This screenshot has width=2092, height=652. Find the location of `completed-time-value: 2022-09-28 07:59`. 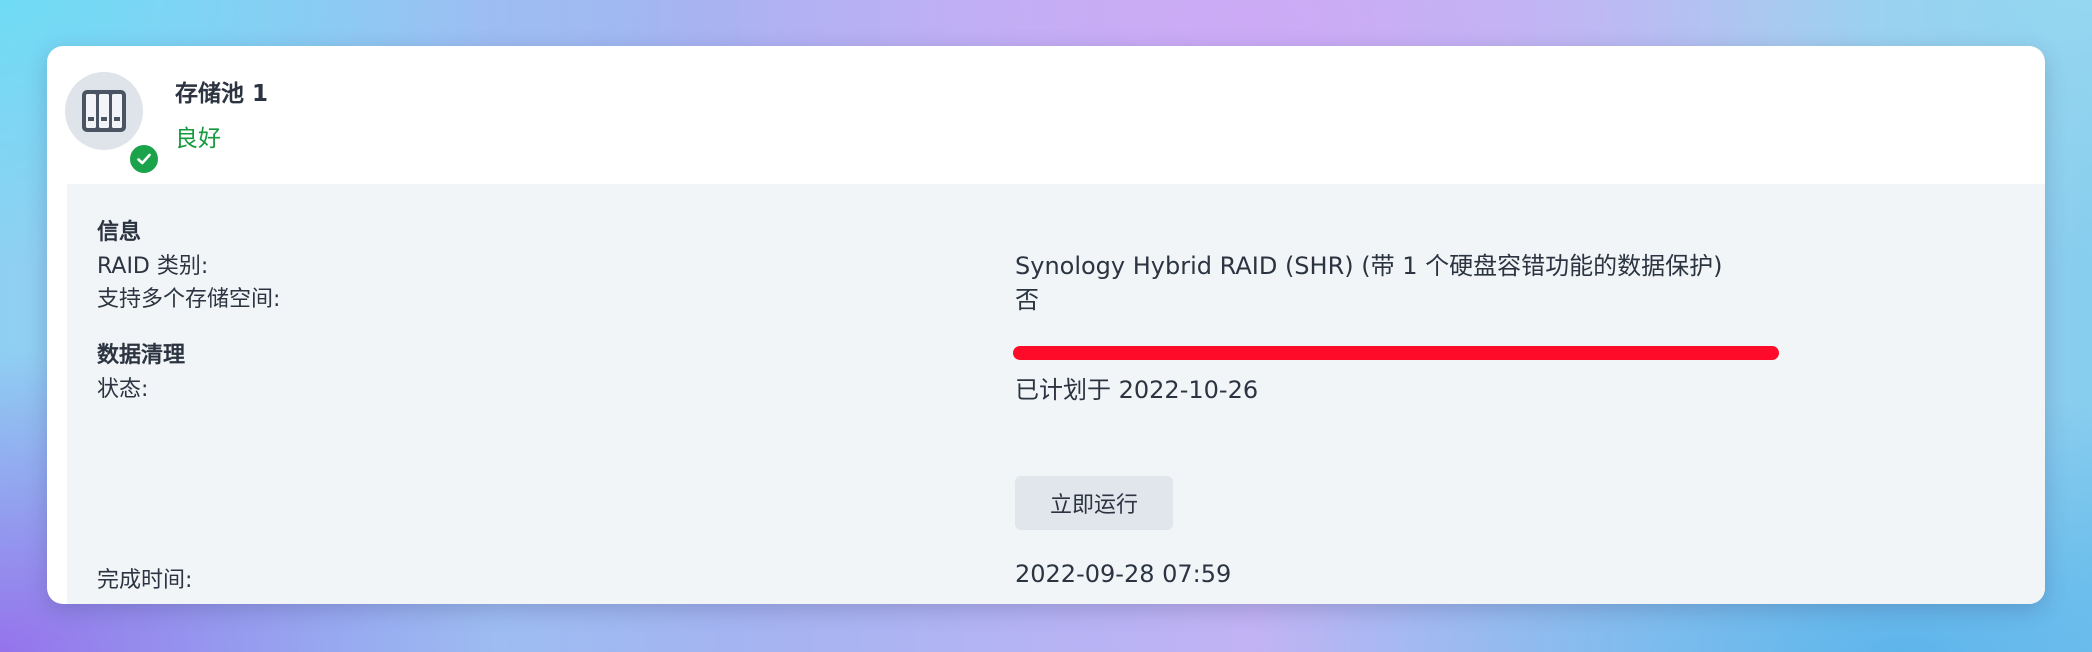

completed-time-value: 2022-09-28 07:59 is located at coordinates (1123, 574).